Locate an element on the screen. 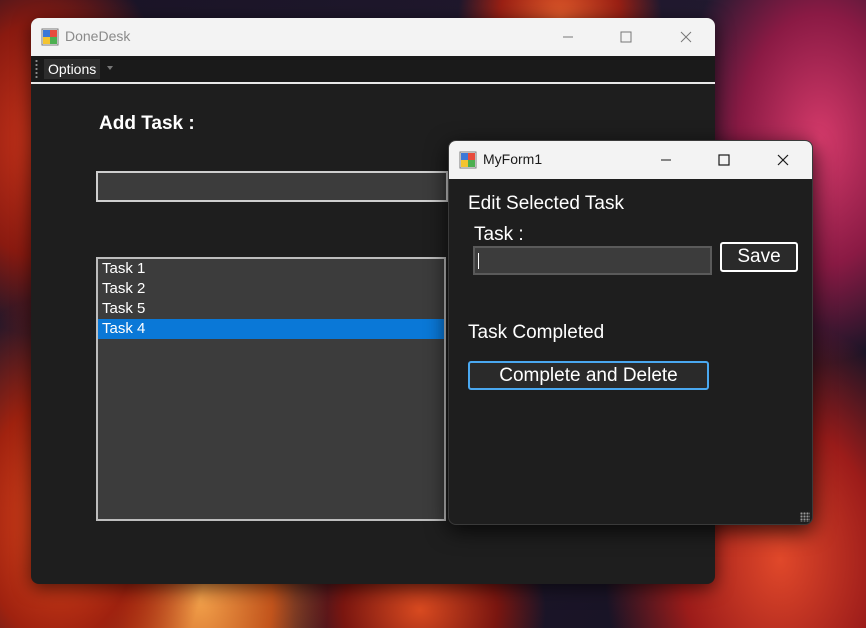 The height and width of the screenshot is (628, 866). close-button is located at coordinates (686, 37).